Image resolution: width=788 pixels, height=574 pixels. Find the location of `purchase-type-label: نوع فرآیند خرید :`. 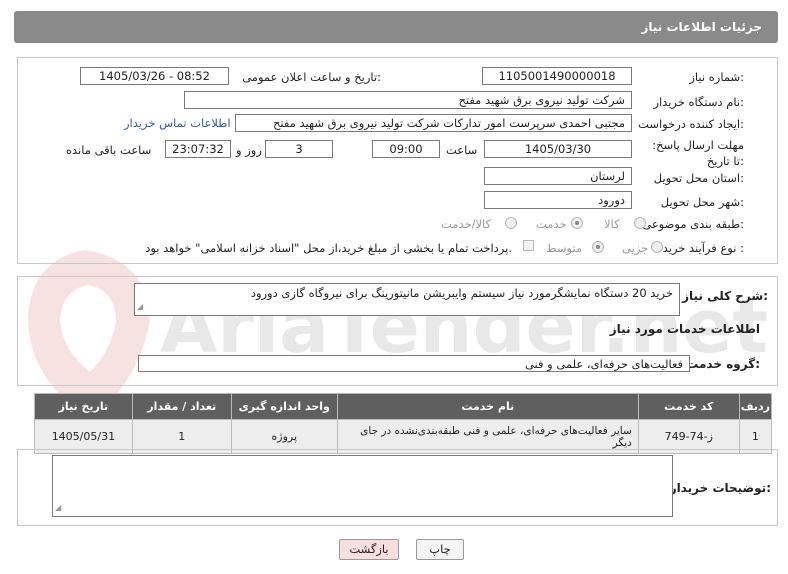

purchase-type-label: نوع فرآیند خرید : is located at coordinates (703, 248).